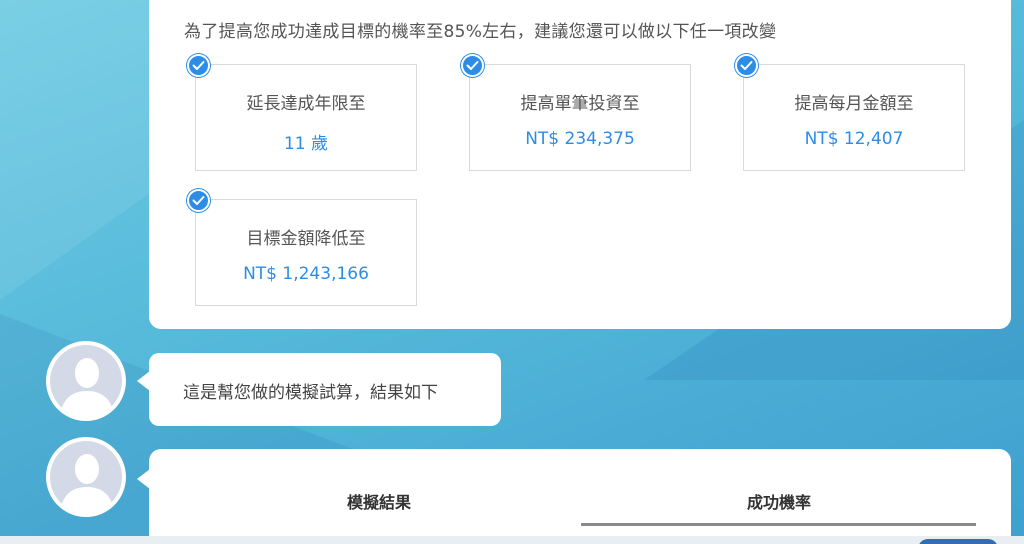 Image resolution: width=1024 pixels, height=544 pixels. What do you see at coordinates (379, 501) in the screenshot?
I see `tab-simulation-result: 模擬結果` at bounding box center [379, 501].